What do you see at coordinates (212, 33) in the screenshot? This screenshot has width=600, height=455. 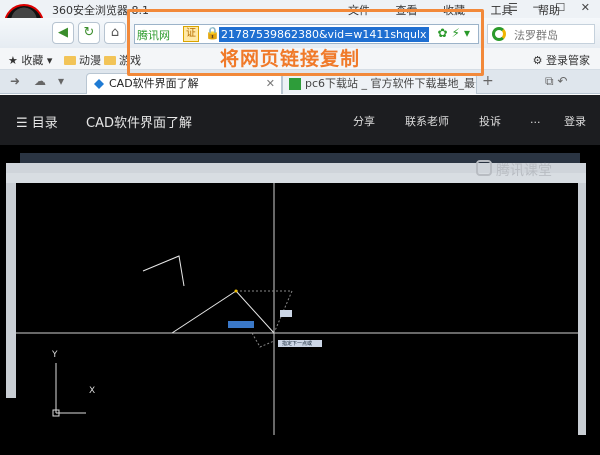 I see `lock-icon: 🔒` at bounding box center [212, 33].